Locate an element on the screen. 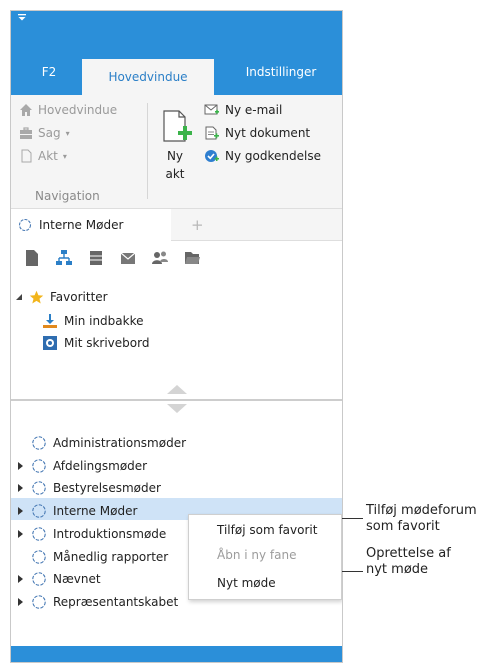 The width and height of the screenshot is (504, 665). favorite-item-inbox: Min indbakke is located at coordinates (93, 321).